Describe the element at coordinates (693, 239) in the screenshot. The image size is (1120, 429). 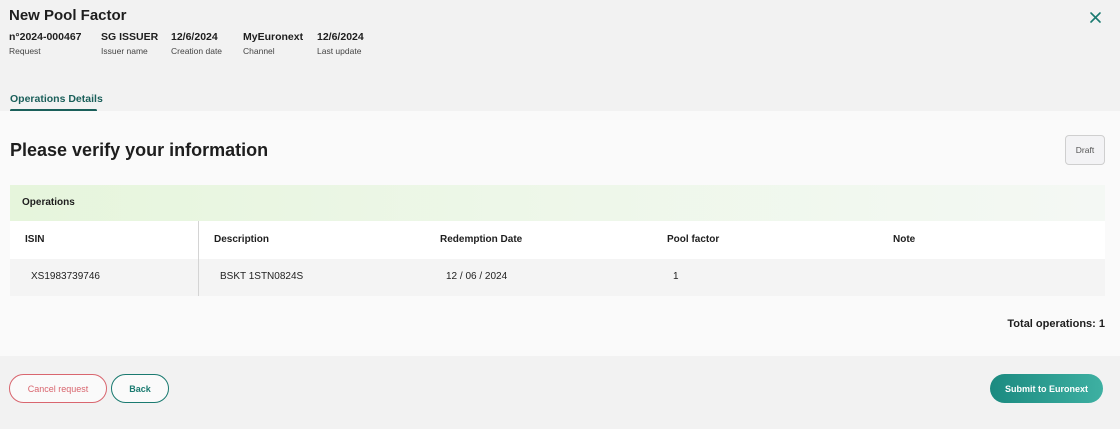
I see `col-pool-factor: Pool factor` at that location.